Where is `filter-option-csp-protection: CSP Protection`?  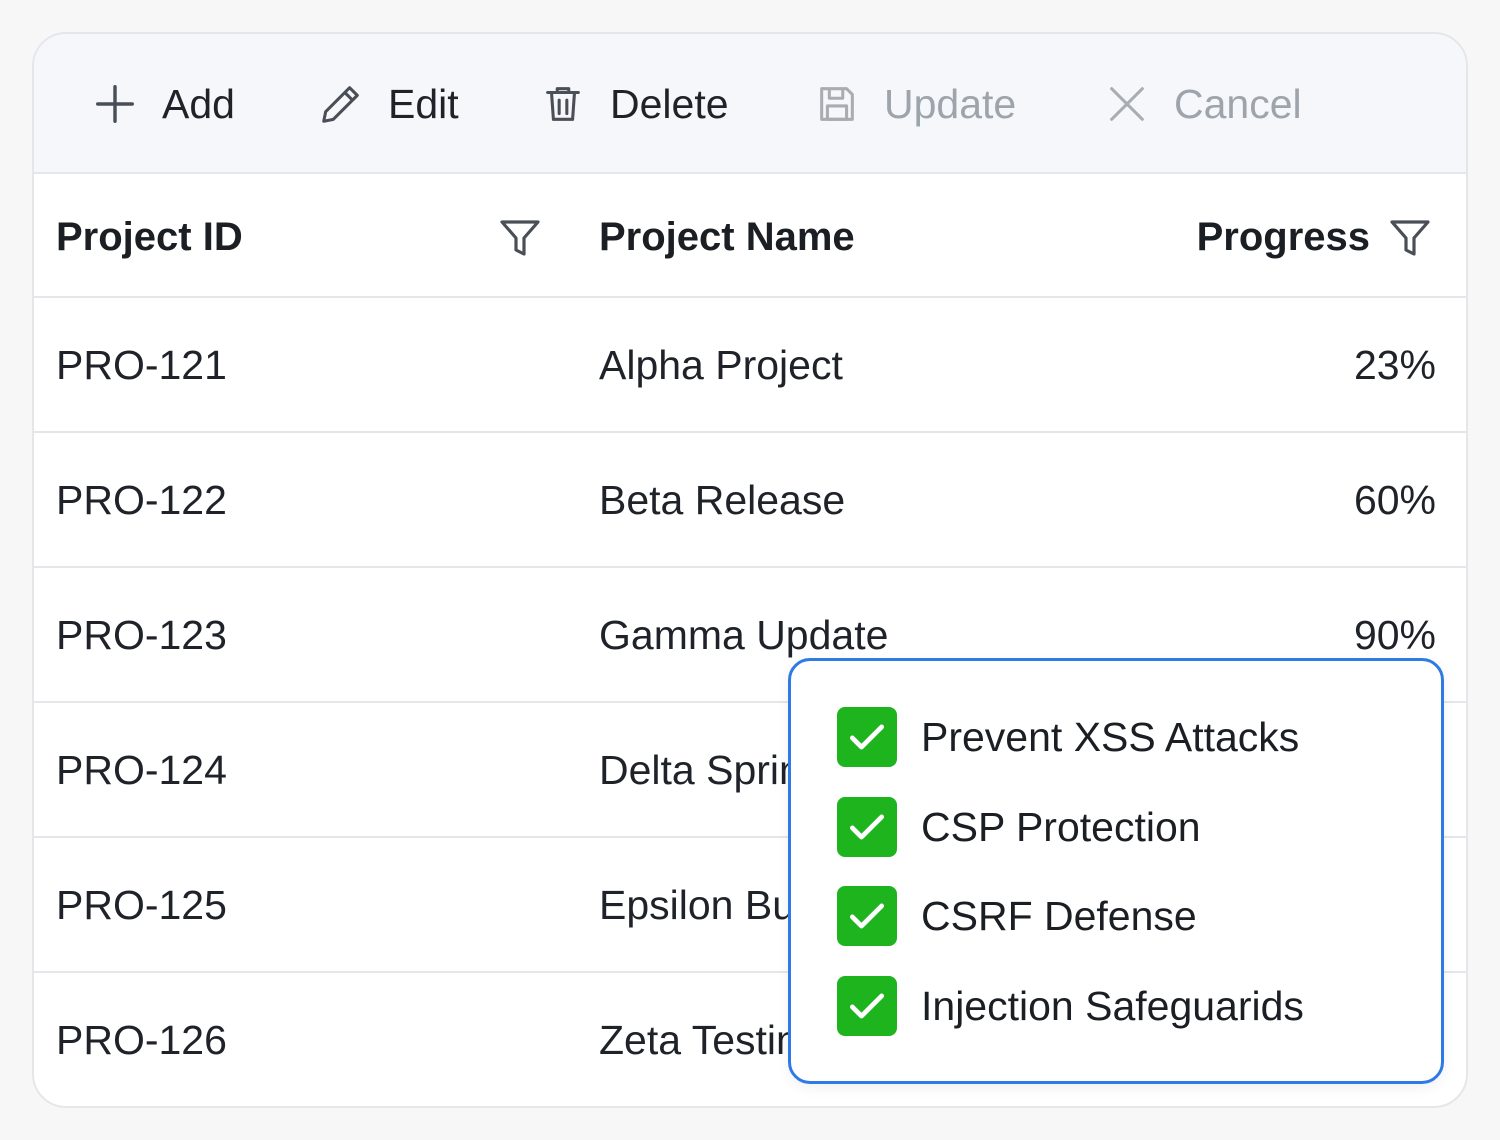 filter-option-csp-protection: CSP Protection is located at coordinates (1019, 827).